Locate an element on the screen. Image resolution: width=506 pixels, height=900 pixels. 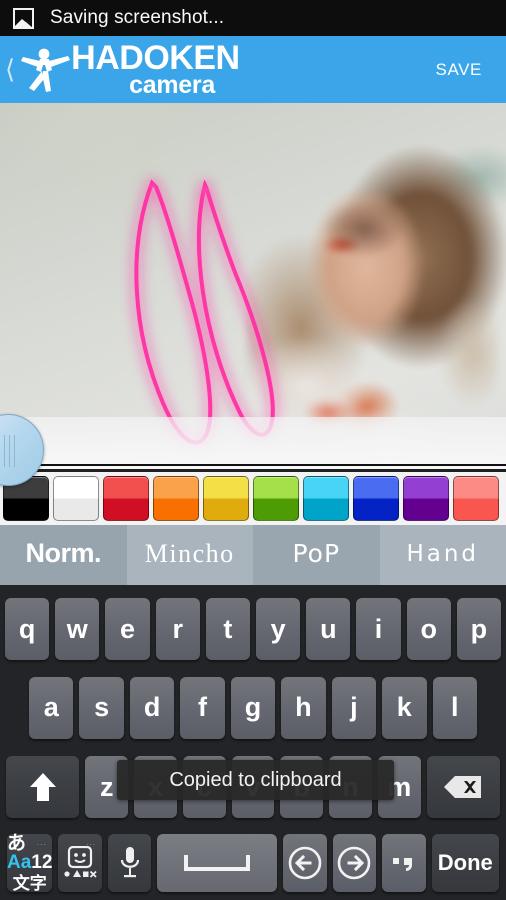
cursor-left-key is located at coordinates (305, 863).